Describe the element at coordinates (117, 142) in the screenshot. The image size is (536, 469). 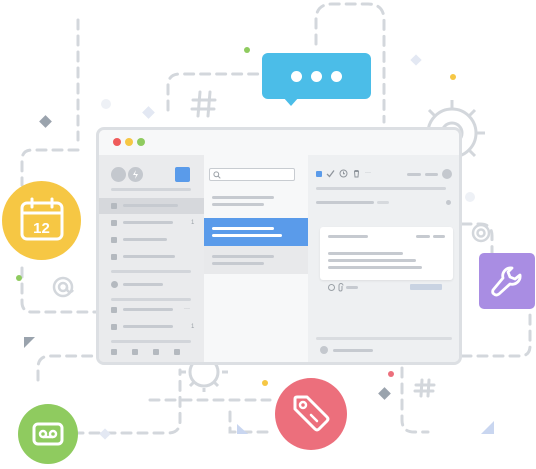
I see `close-button` at that location.